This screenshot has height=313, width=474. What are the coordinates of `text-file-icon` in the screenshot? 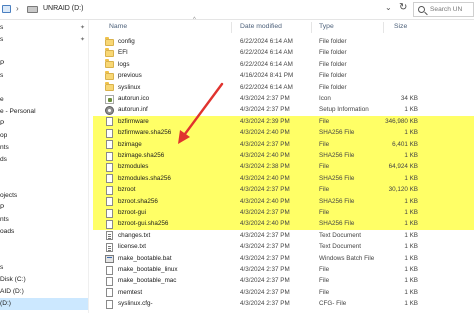 It's located at (109, 247).